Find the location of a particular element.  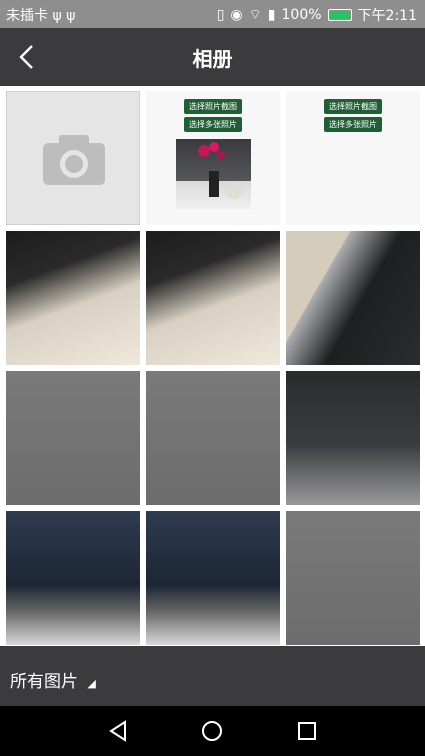

clock: 下午2:11 is located at coordinates (387, 16).